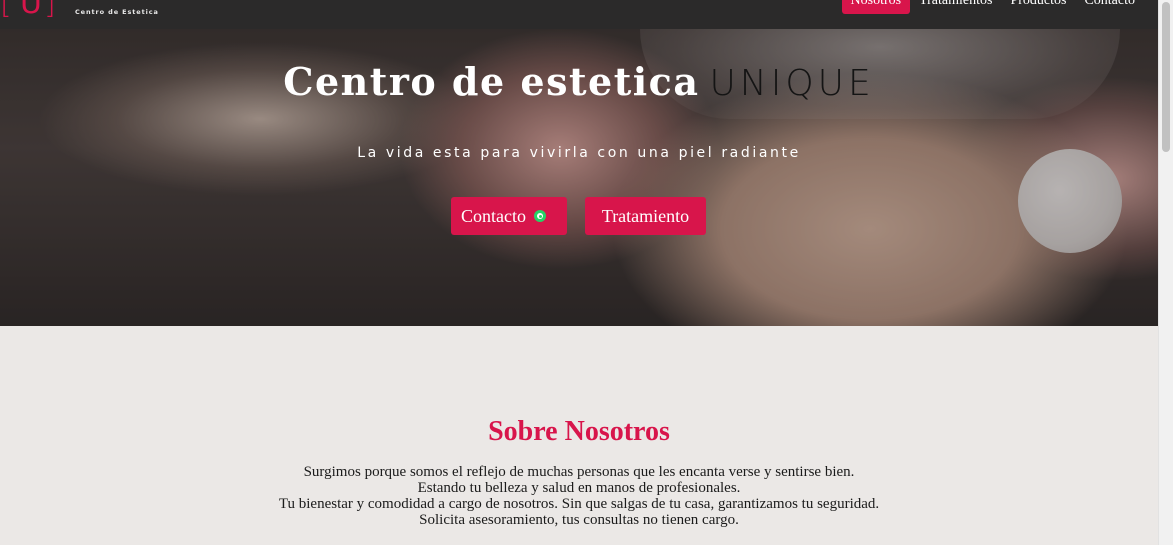  Describe the element at coordinates (792, 83) in the screenshot. I see `hero-title-brand: UNIQUE` at that location.